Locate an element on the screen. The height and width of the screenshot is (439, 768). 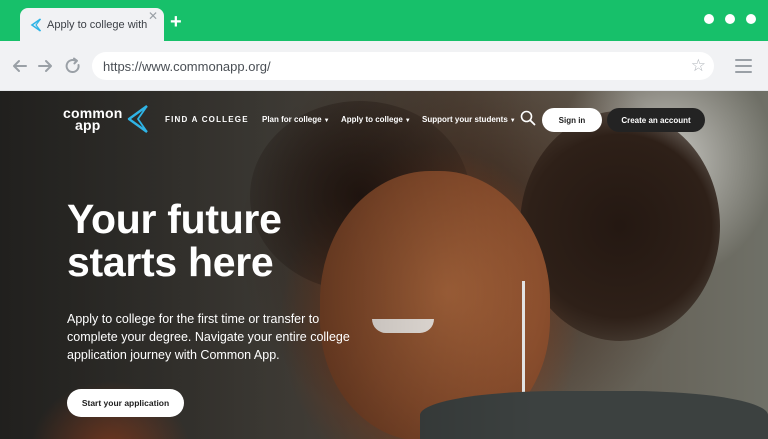
reload-icon is located at coordinates (73, 66).